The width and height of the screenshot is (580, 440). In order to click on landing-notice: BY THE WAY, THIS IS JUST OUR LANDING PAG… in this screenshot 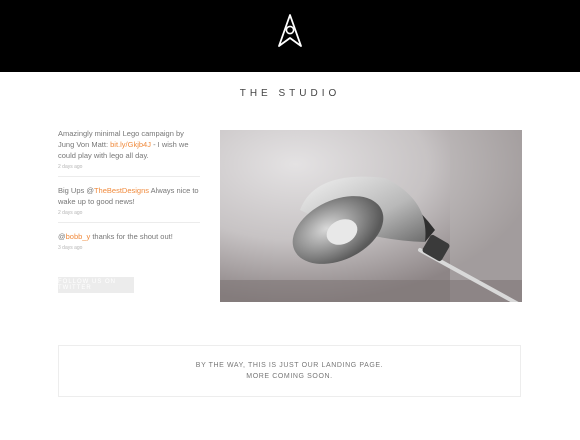, I will do `click(289, 371)`.